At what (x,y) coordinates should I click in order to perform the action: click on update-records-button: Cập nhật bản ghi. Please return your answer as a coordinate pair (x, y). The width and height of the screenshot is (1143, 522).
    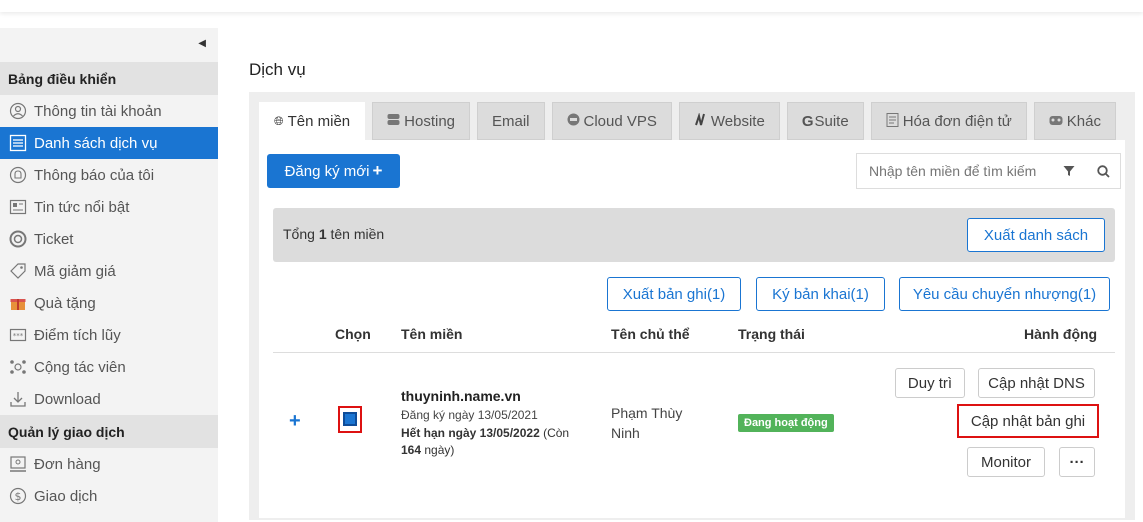
    Looking at the image, I should click on (1028, 421).